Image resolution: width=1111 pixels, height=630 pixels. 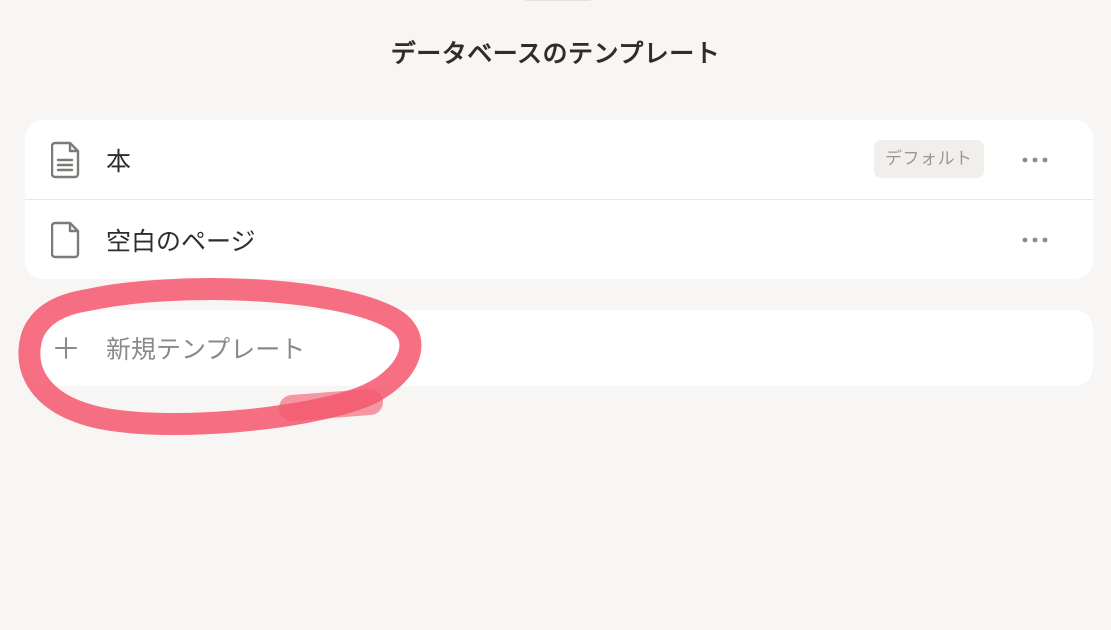 What do you see at coordinates (559, 159) in the screenshot?
I see `template-row-book: 本 デフォルト` at bounding box center [559, 159].